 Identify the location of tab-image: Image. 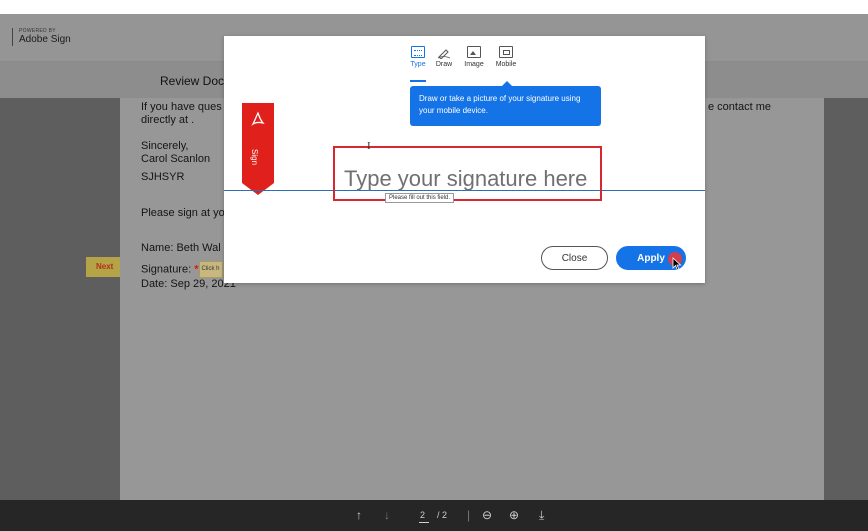
(474, 57).